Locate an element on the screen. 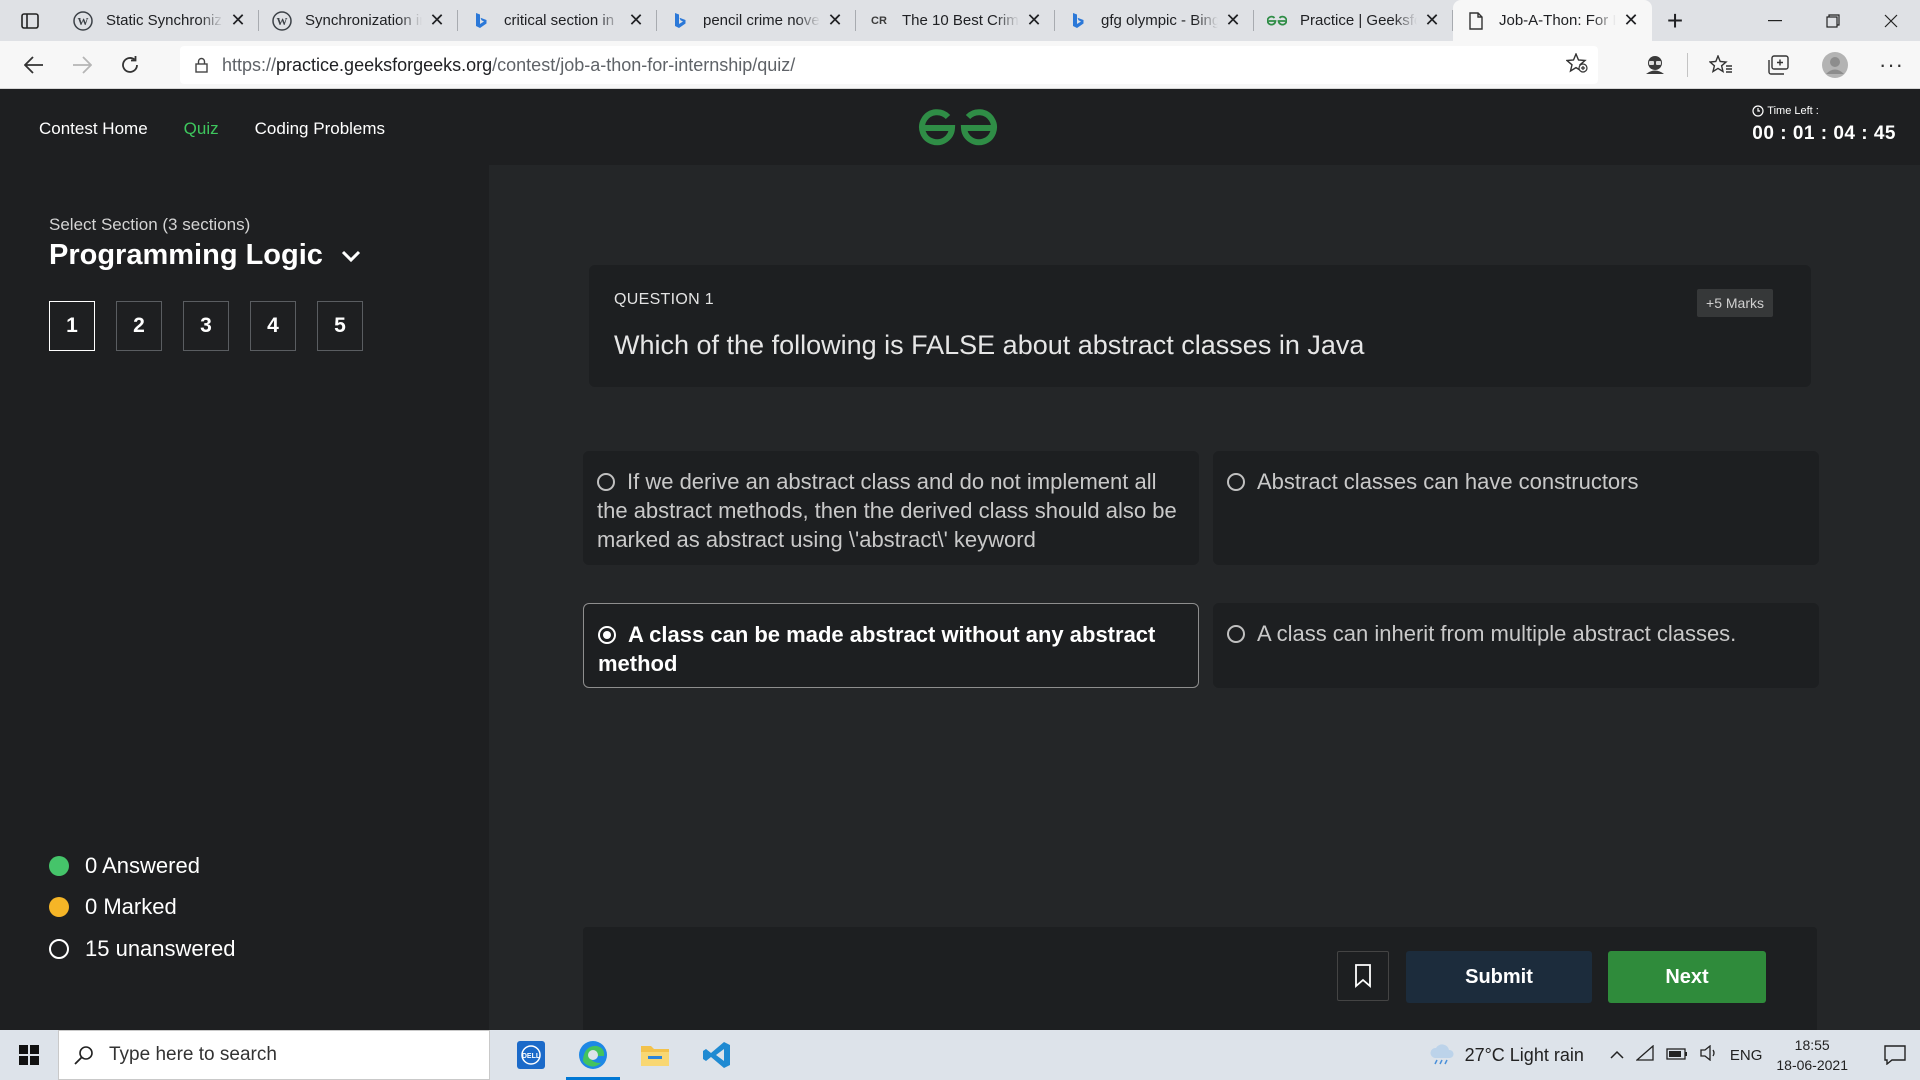 Image resolution: width=1920 pixels, height=1080 pixels. section-label: Select Section (3 sections) is located at coordinates (150, 224).